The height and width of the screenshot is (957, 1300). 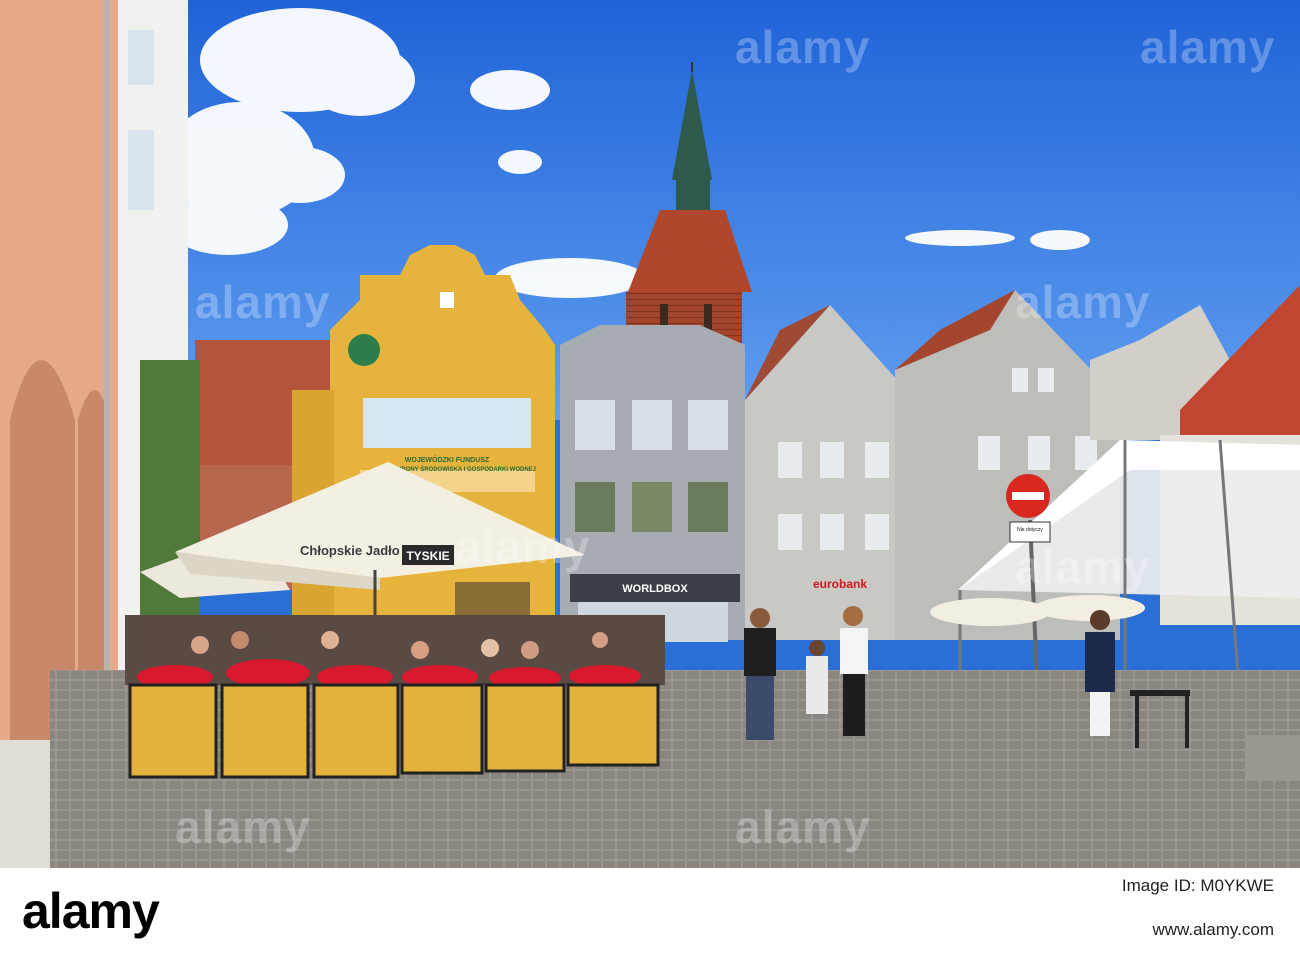 I want to click on umbrella-brand: Chłopskie Jadło, so click(x=350, y=550).